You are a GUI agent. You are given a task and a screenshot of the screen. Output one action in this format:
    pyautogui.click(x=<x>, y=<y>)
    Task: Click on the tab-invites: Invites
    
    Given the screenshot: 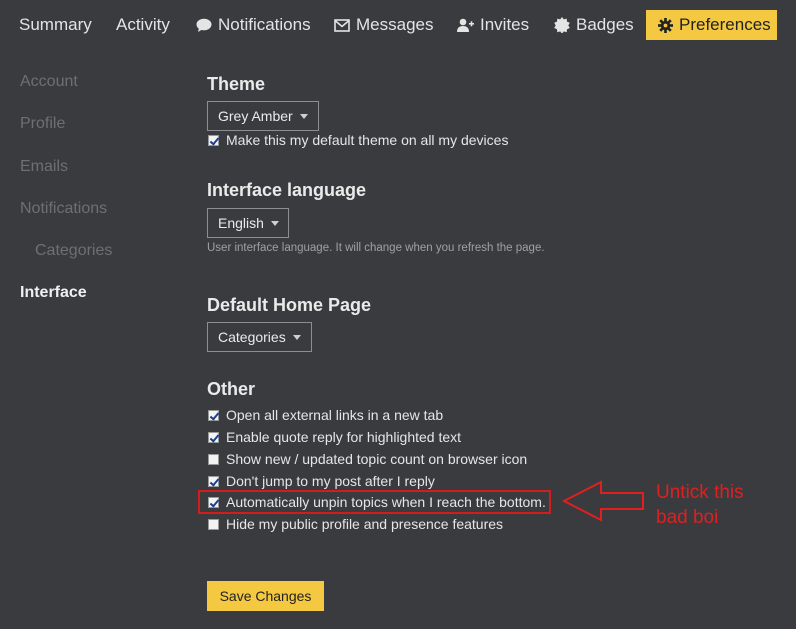 What is the action you would take?
    pyautogui.click(x=493, y=25)
    